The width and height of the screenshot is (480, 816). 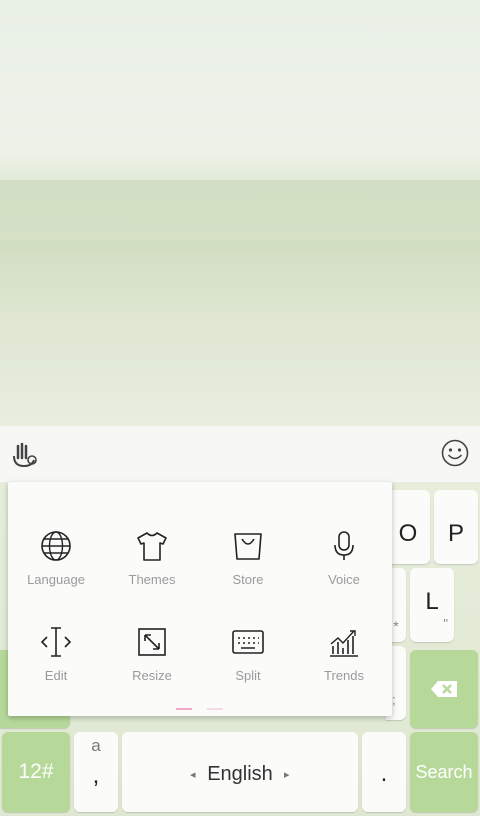 I want to click on symbols-key: 12#, so click(x=36, y=772).